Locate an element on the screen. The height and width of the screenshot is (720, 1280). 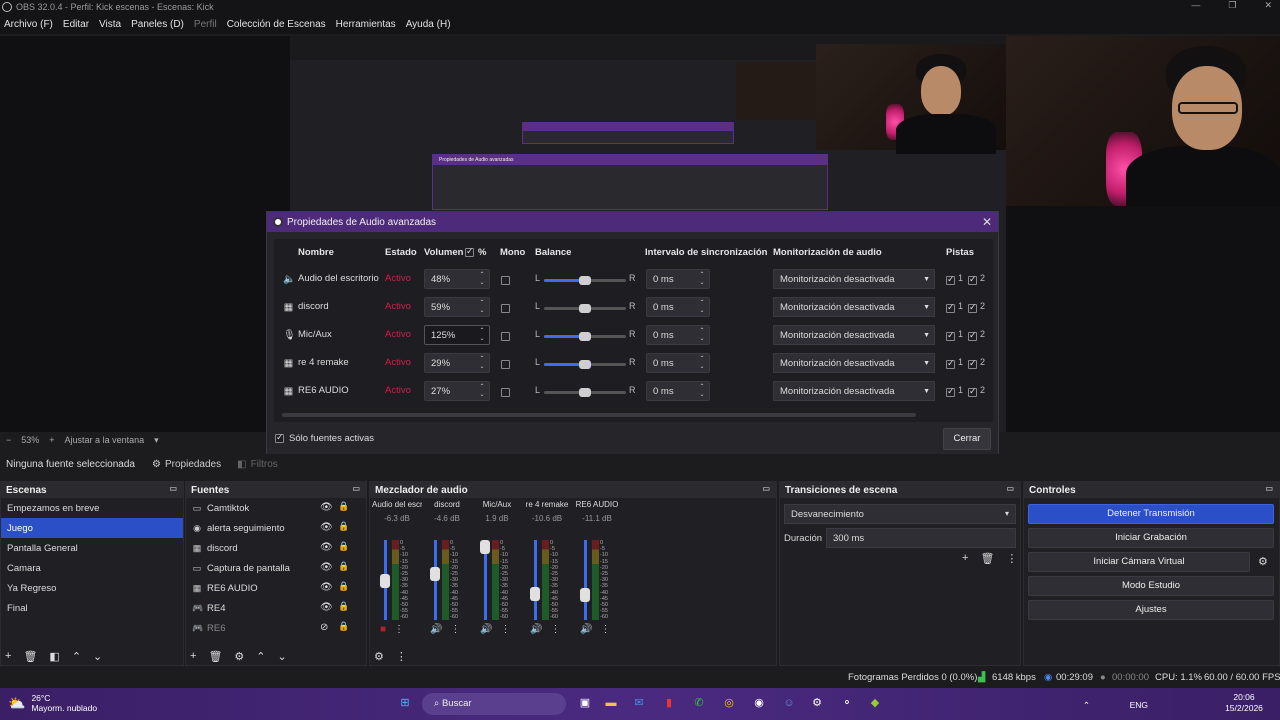
stop-stream-button: Detener Transmisión is located at coordinates (1151, 514).